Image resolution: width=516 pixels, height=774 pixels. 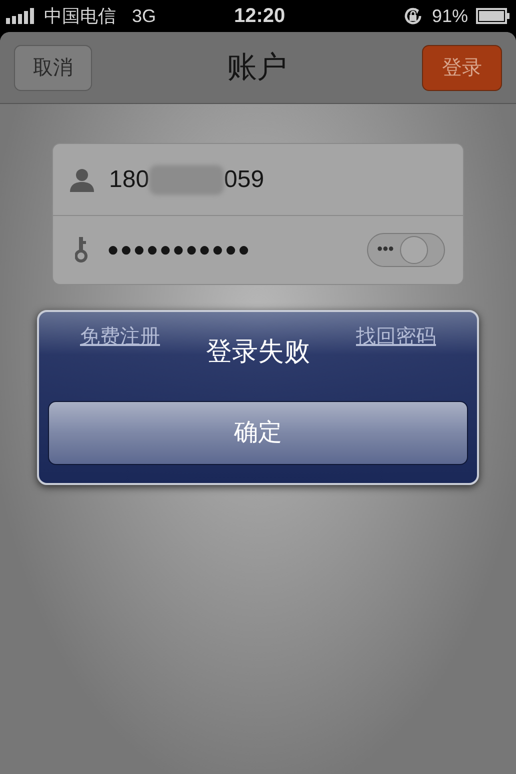 What do you see at coordinates (493, 16) in the screenshot?
I see `battery-icon` at bounding box center [493, 16].